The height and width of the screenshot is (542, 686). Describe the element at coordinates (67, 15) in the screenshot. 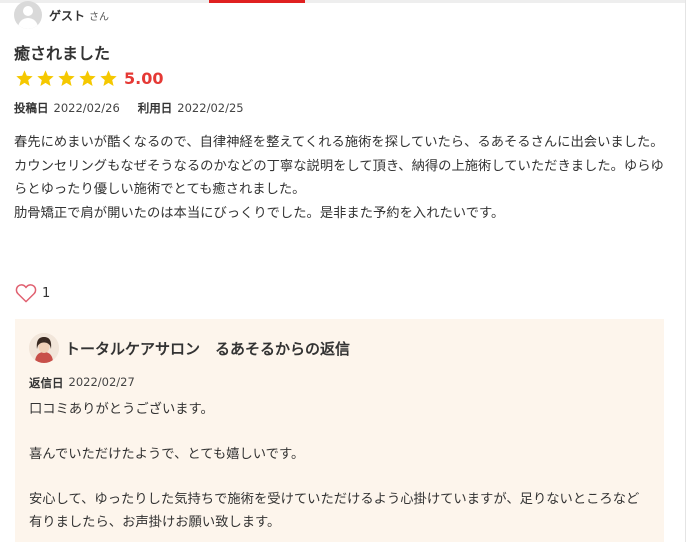

I see `reviewer-name: ゲスト` at that location.